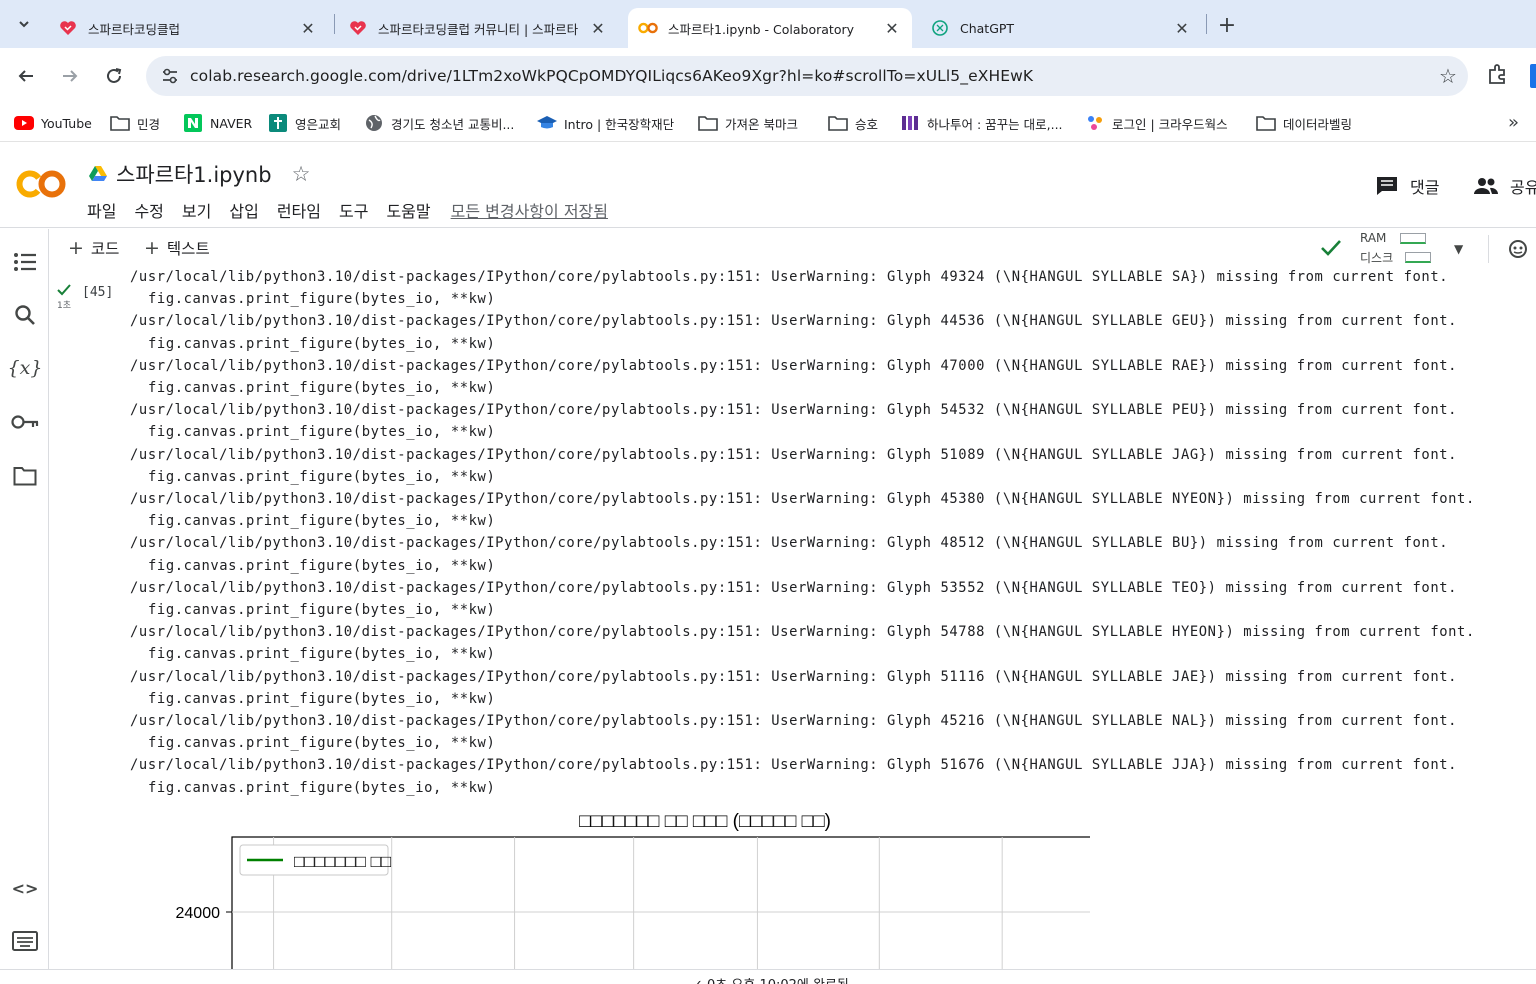 The image size is (1536, 984). What do you see at coordinates (25, 422) in the screenshot?
I see `secrets-key-icon` at bounding box center [25, 422].